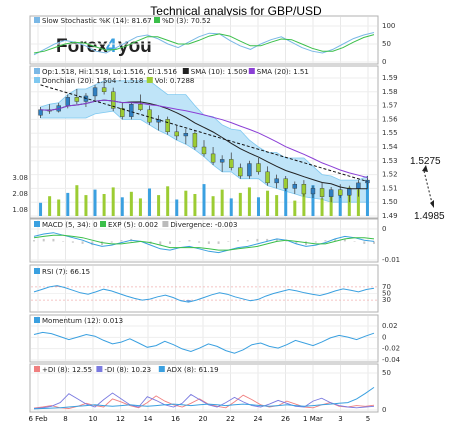 This screenshot has width=472, height=428. Describe the element at coordinates (82, 46) in the screenshot. I see `logo-text-1: Forex` at that location.